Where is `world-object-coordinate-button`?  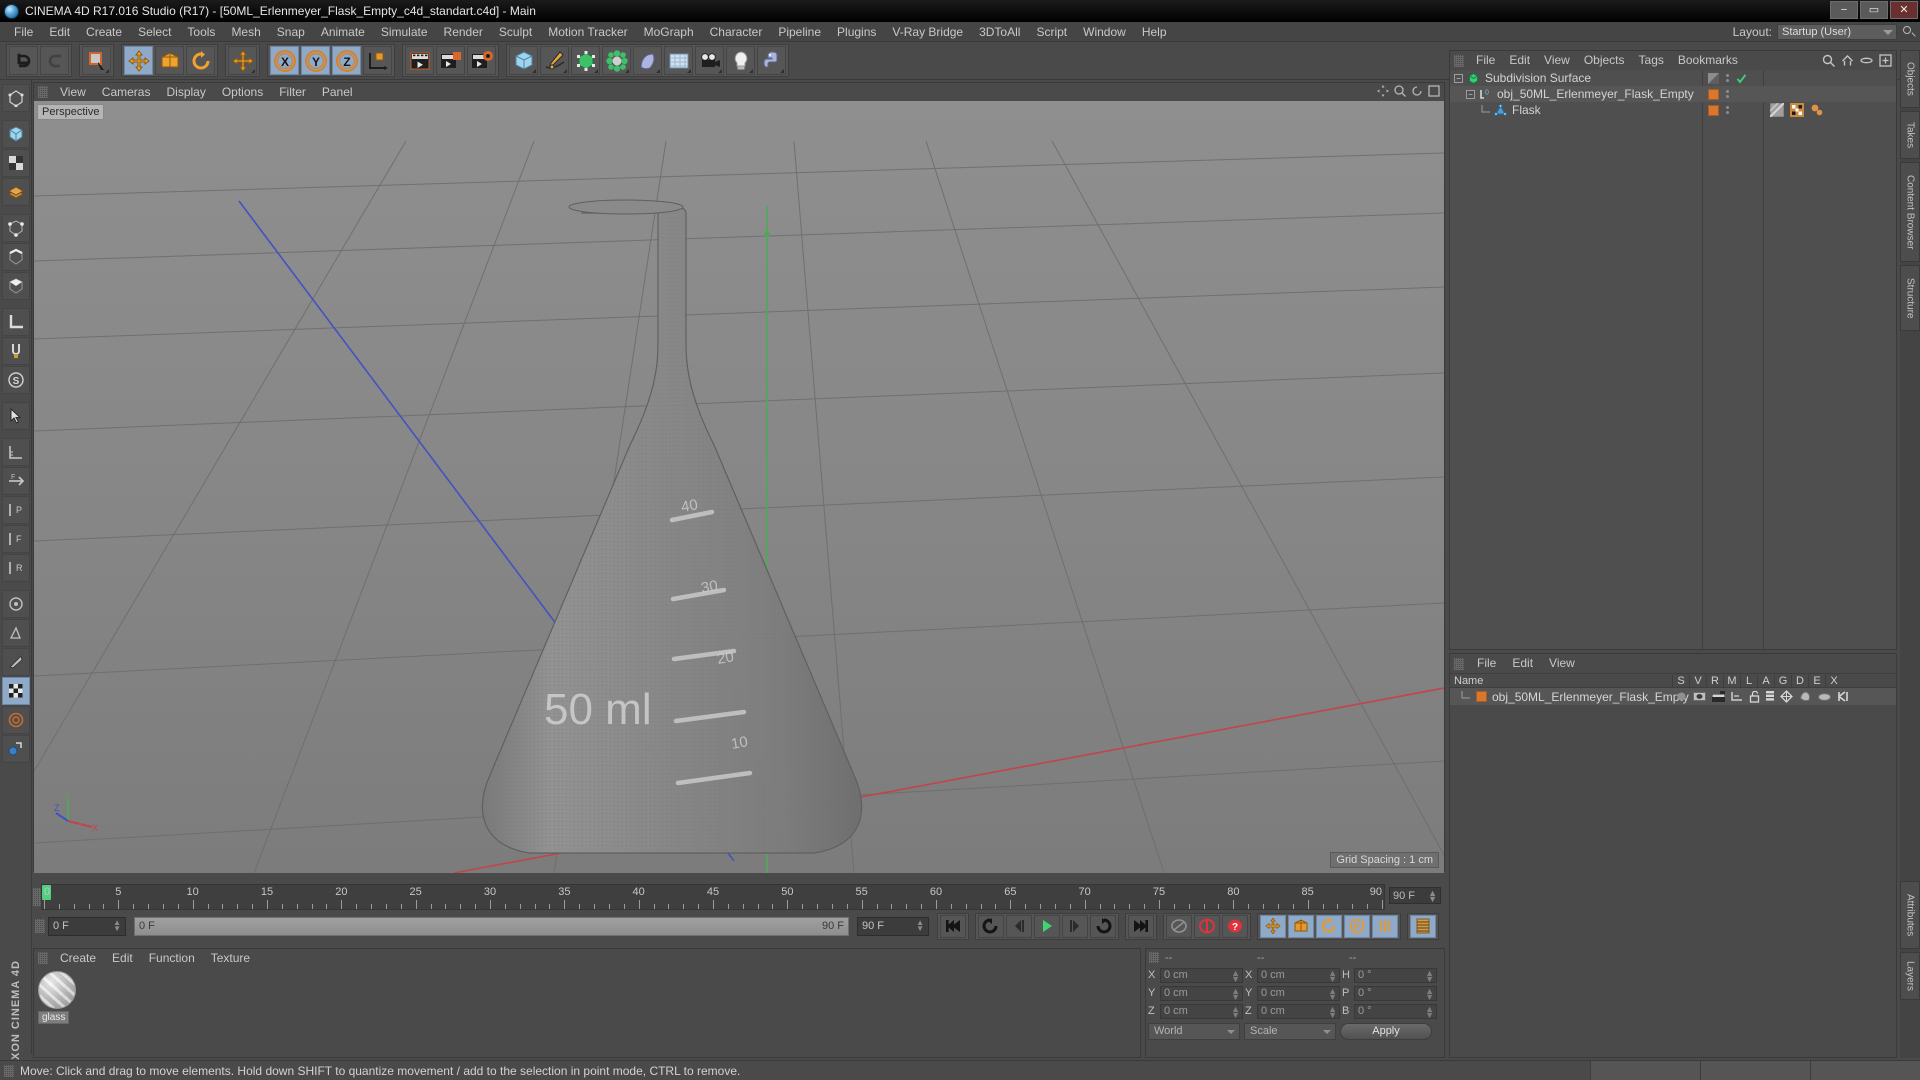 world-object-coordinate-button is located at coordinates (377, 60).